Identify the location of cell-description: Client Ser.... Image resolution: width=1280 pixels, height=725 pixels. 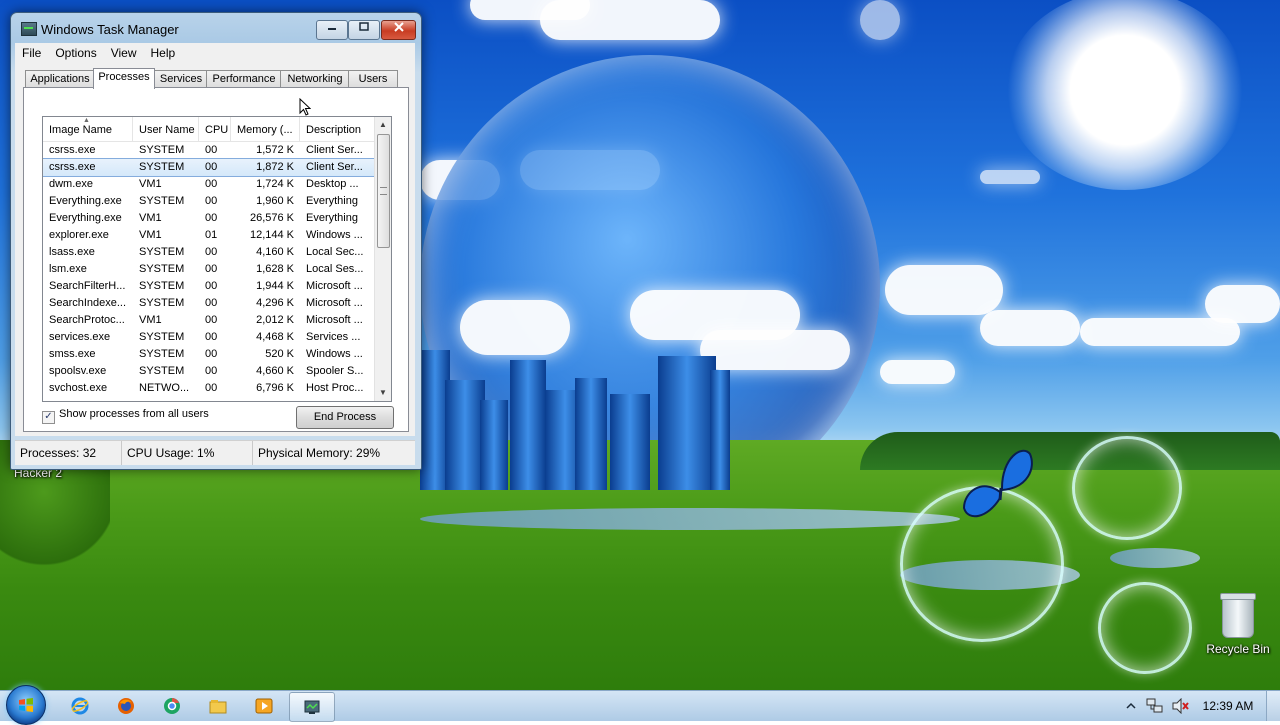
(334, 167).